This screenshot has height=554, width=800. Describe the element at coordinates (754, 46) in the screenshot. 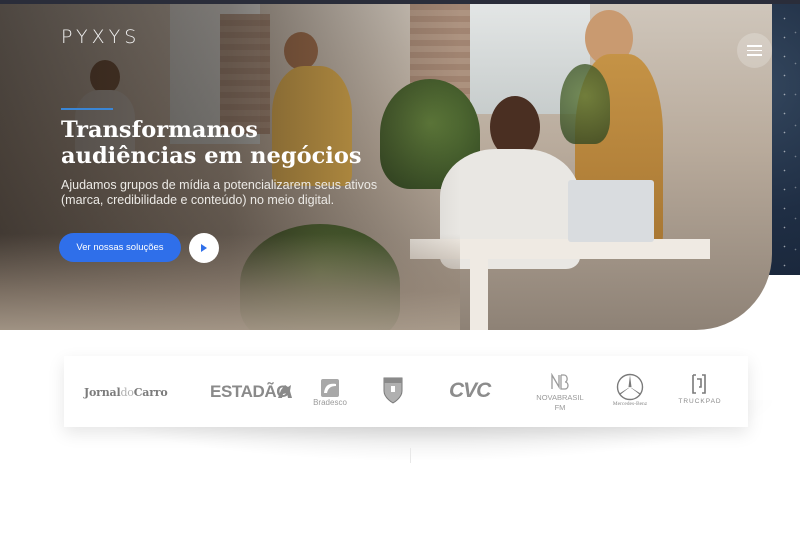

I see `hamburger-icon` at that location.